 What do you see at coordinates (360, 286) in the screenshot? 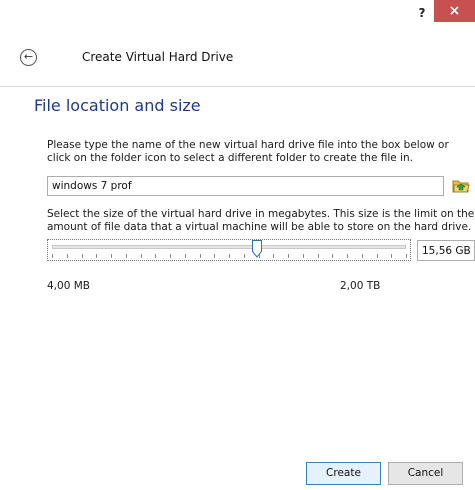
I see `range-max-label: 2,00 TB` at bounding box center [360, 286].